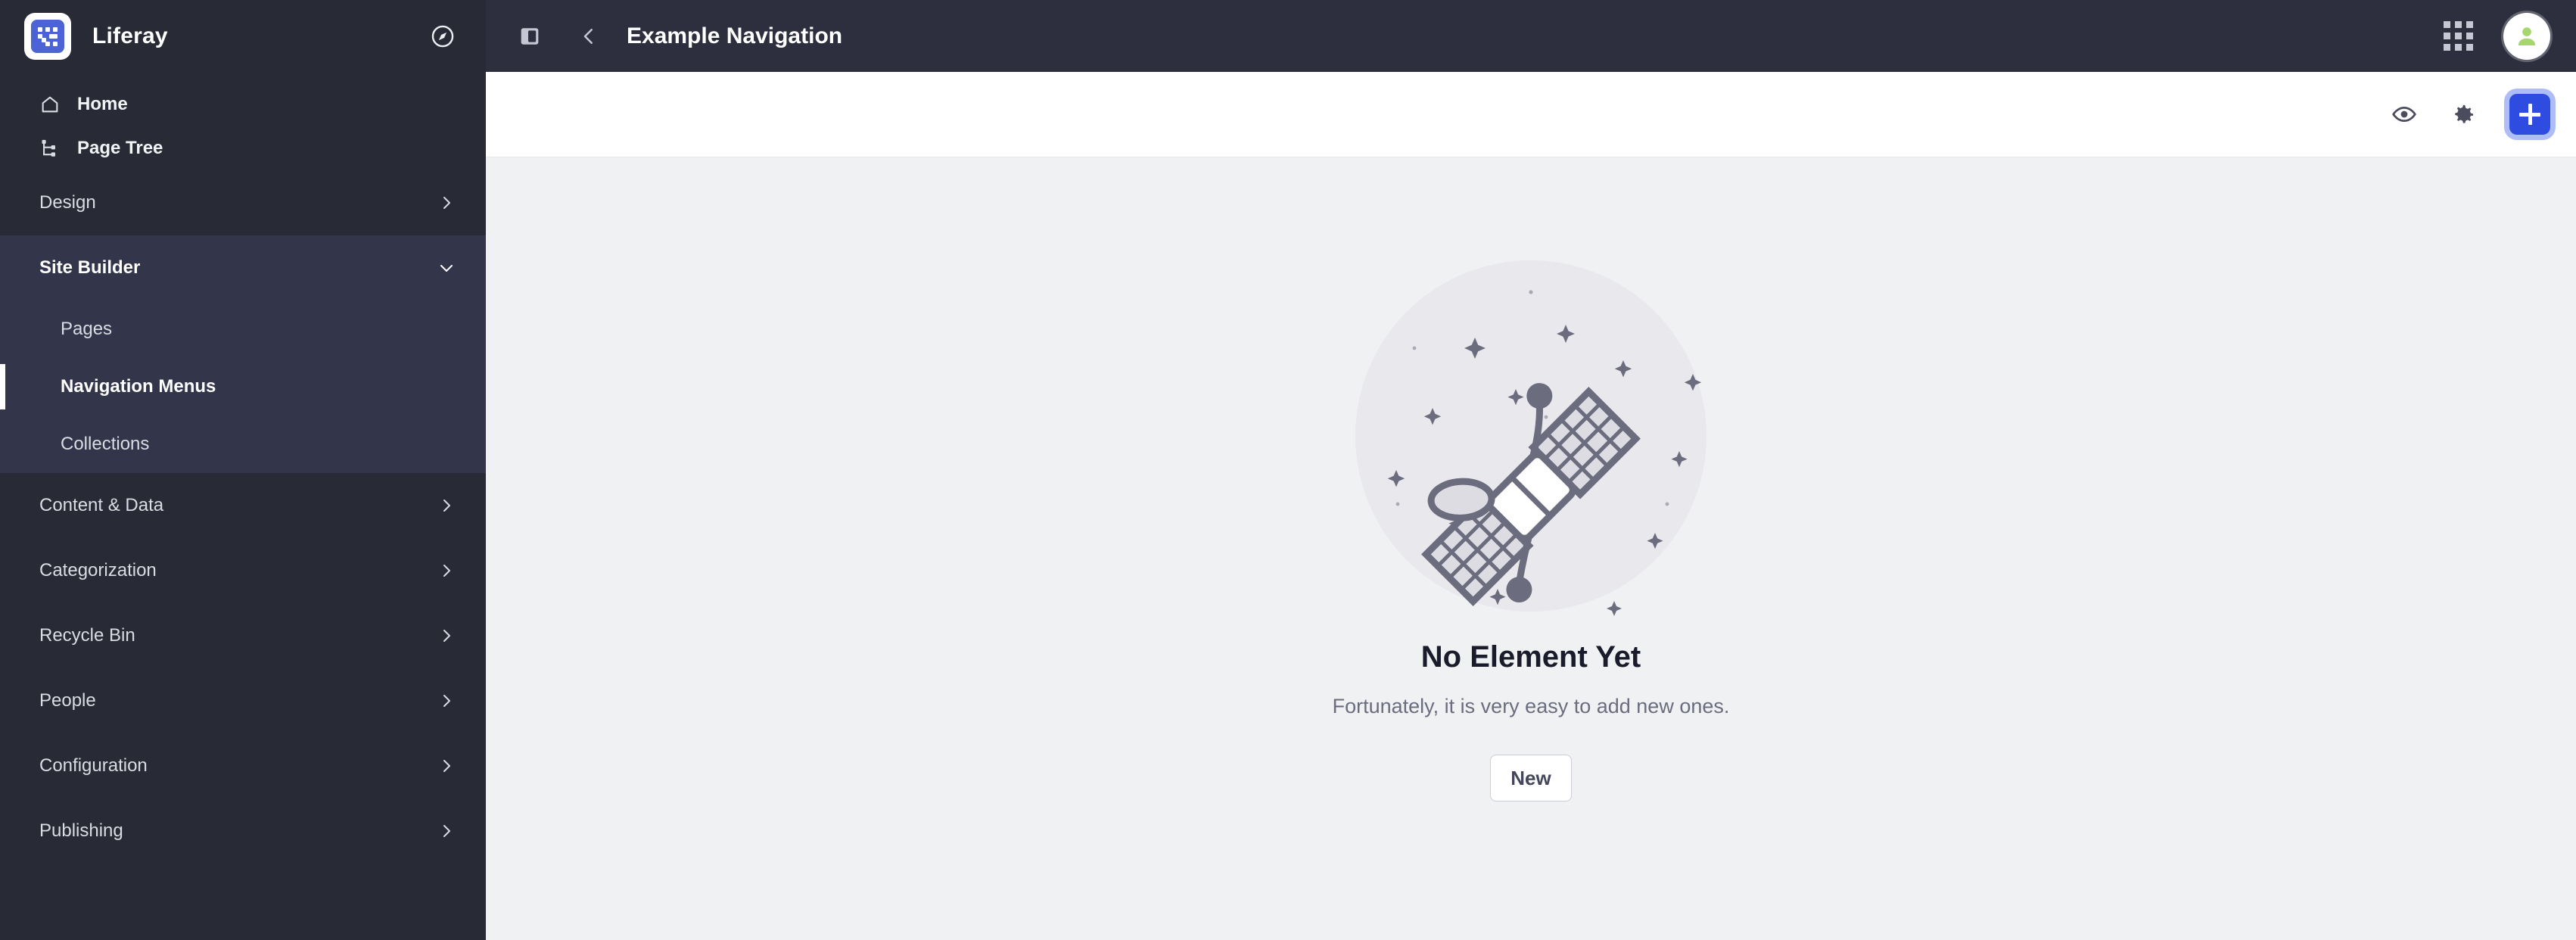  I want to click on sidebar-group-label: Categorization, so click(98, 570).